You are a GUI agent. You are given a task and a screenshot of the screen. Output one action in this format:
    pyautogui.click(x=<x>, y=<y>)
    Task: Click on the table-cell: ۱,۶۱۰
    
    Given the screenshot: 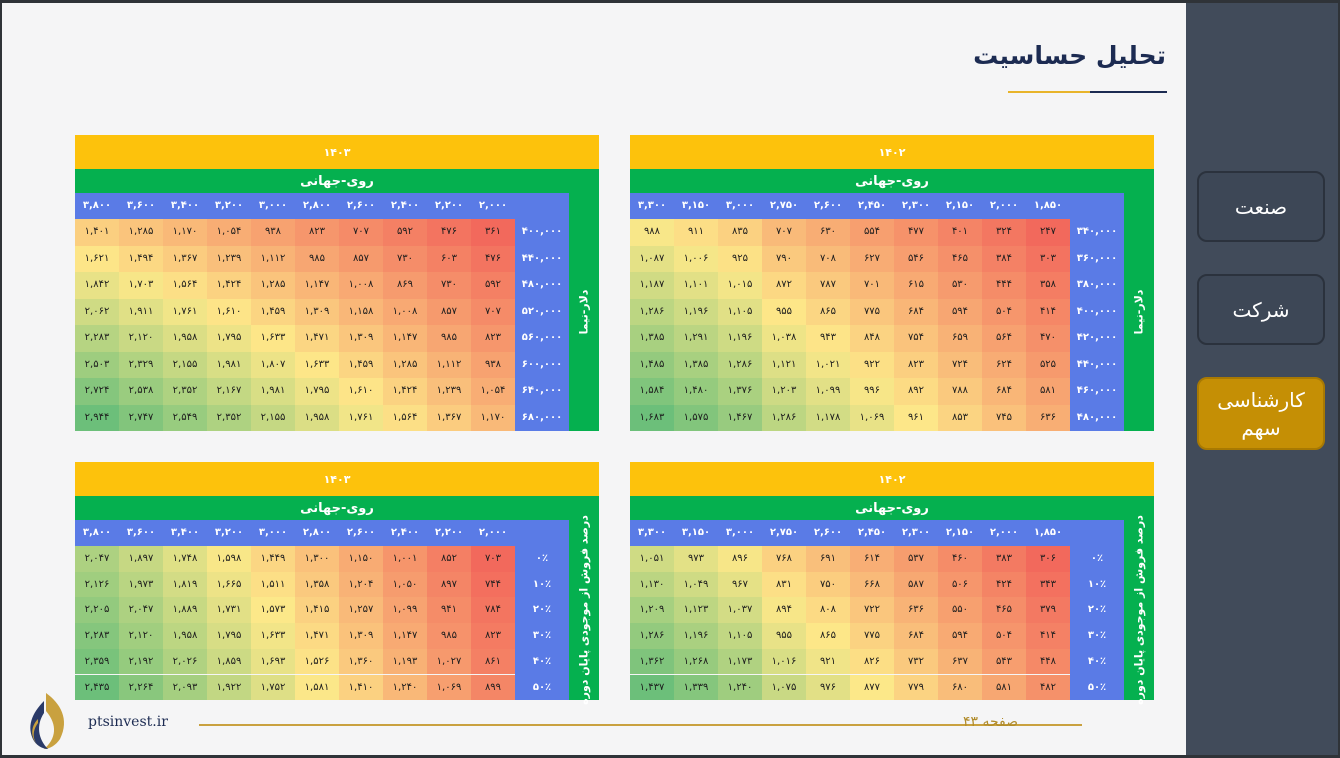 What is the action you would take?
    pyautogui.click(x=229, y=311)
    